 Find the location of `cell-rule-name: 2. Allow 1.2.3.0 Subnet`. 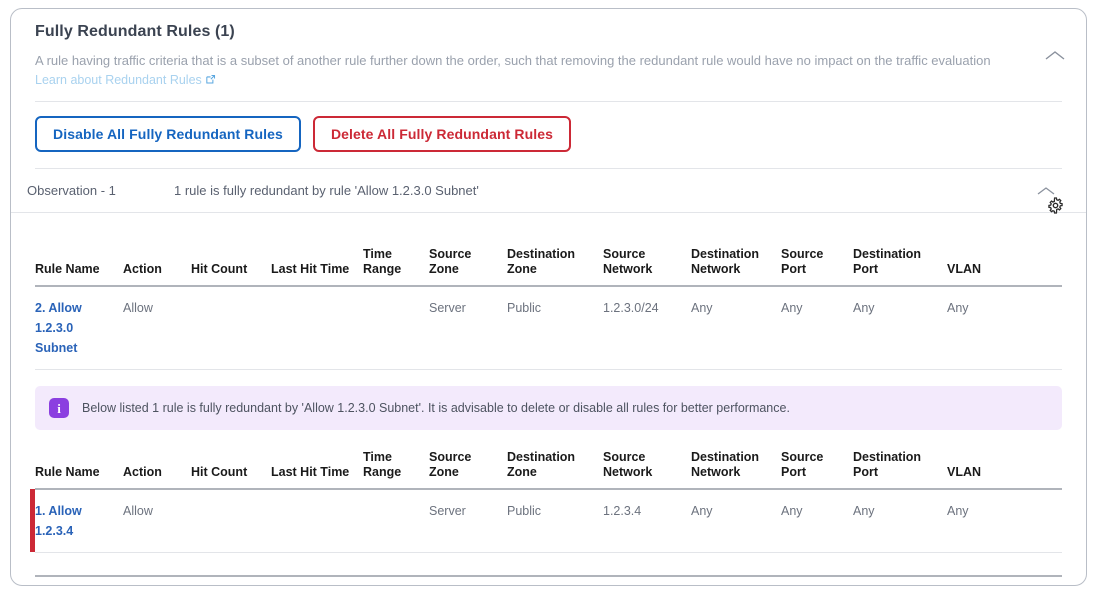

cell-rule-name: 2. Allow 1.2.3.0 Subnet is located at coordinates (79, 328).